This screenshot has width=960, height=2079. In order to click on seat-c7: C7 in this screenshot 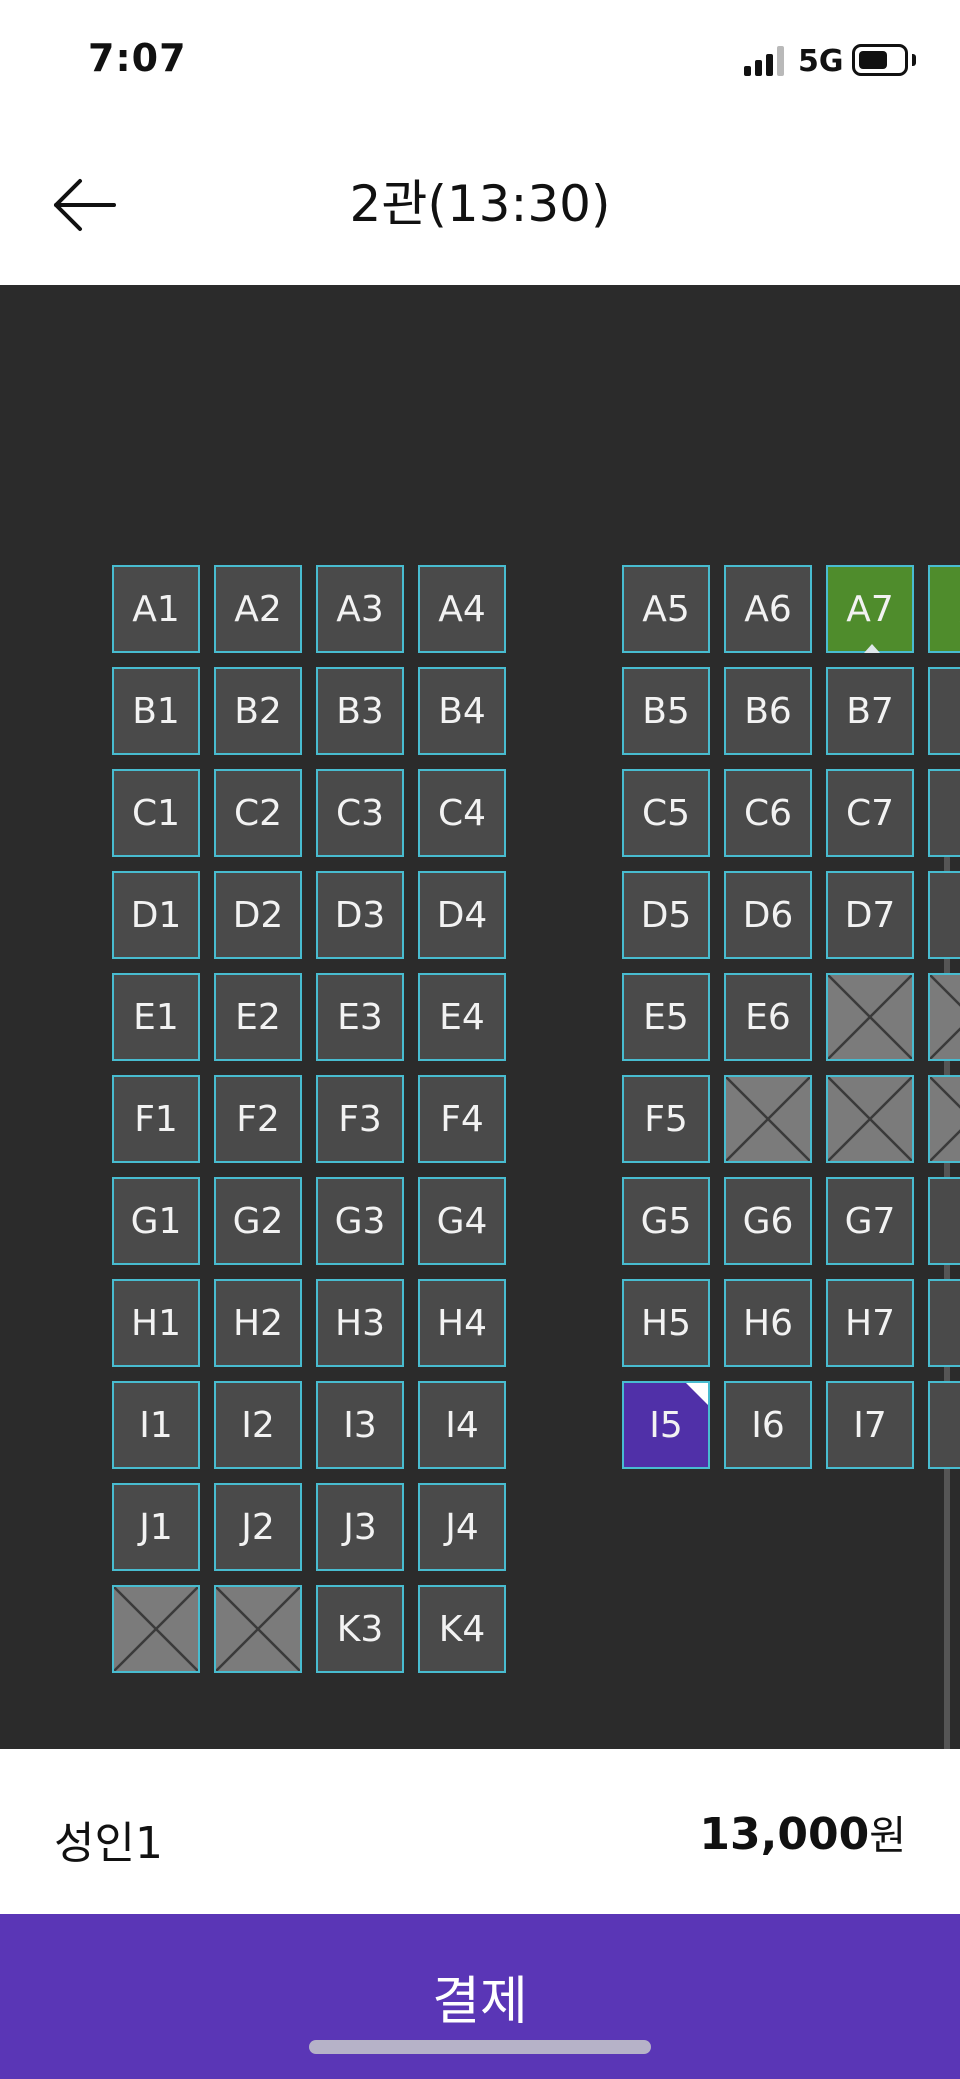, I will do `click(870, 813)`.